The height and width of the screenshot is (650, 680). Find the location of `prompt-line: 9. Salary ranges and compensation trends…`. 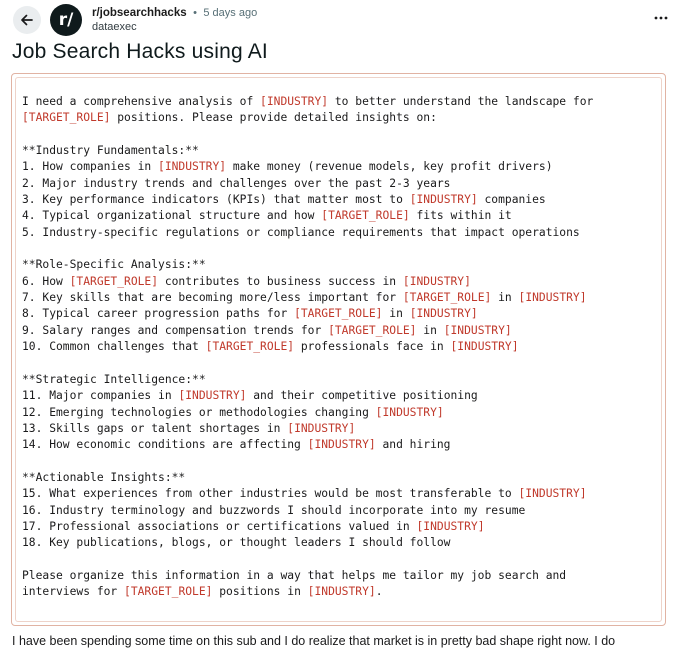

prompt-line: 9. Salary ranges and compensation trends… is located at coordinates (267, 330).